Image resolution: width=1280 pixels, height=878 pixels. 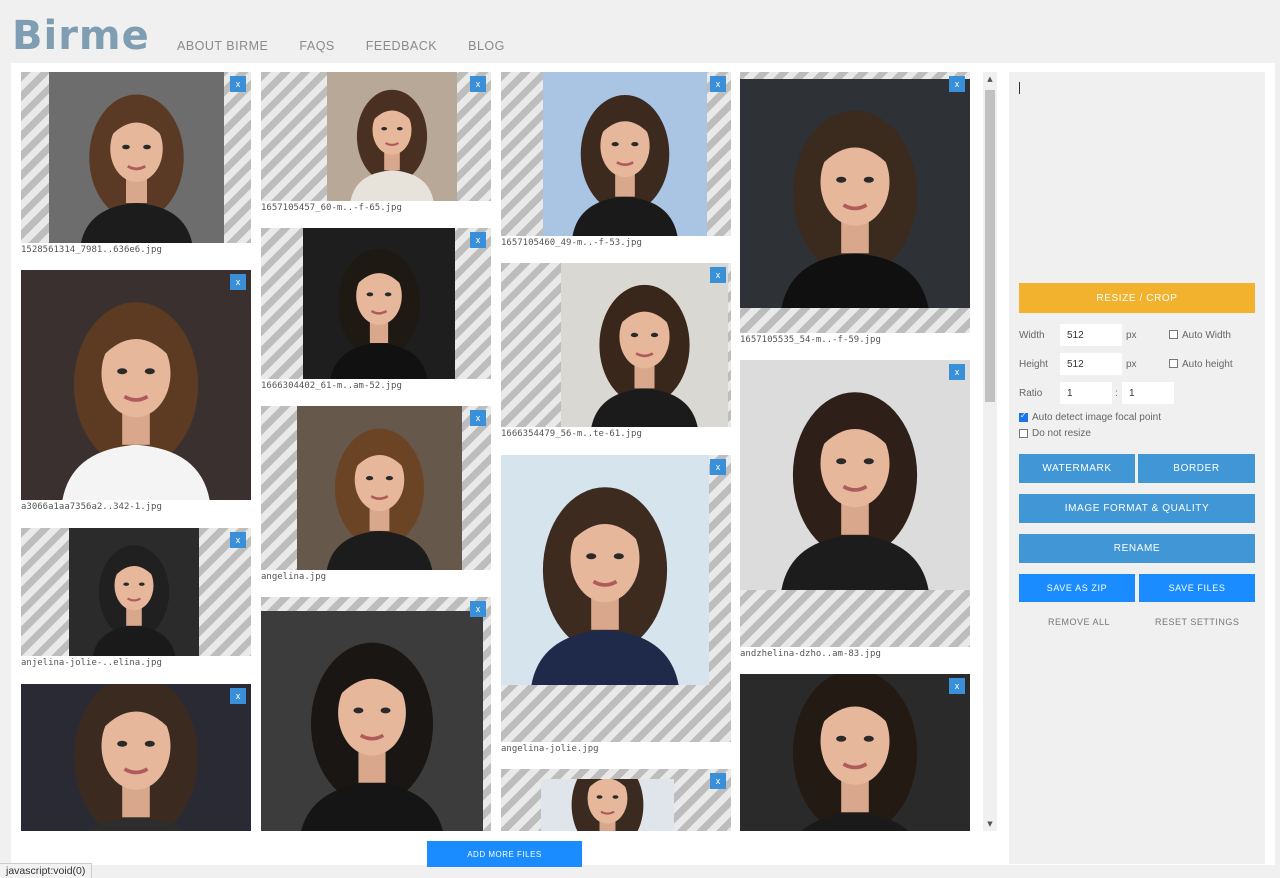 What do you see at coordinates (1148, 393) in the screenshot?
I see `ratio-height-input` at bounding box center [1148, 393].